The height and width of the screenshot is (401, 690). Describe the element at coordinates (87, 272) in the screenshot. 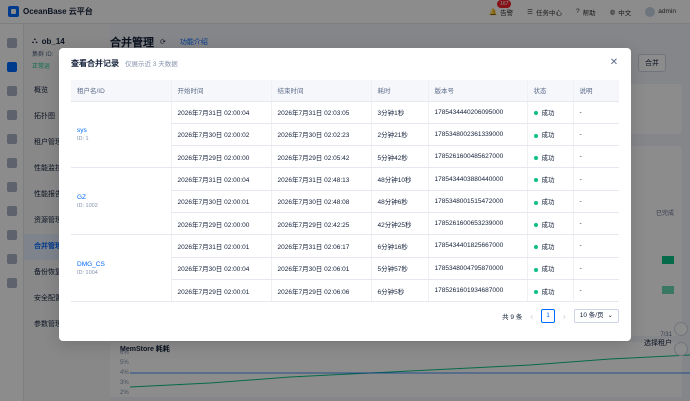

I see `tenant-id: ID: 1004` at that location.